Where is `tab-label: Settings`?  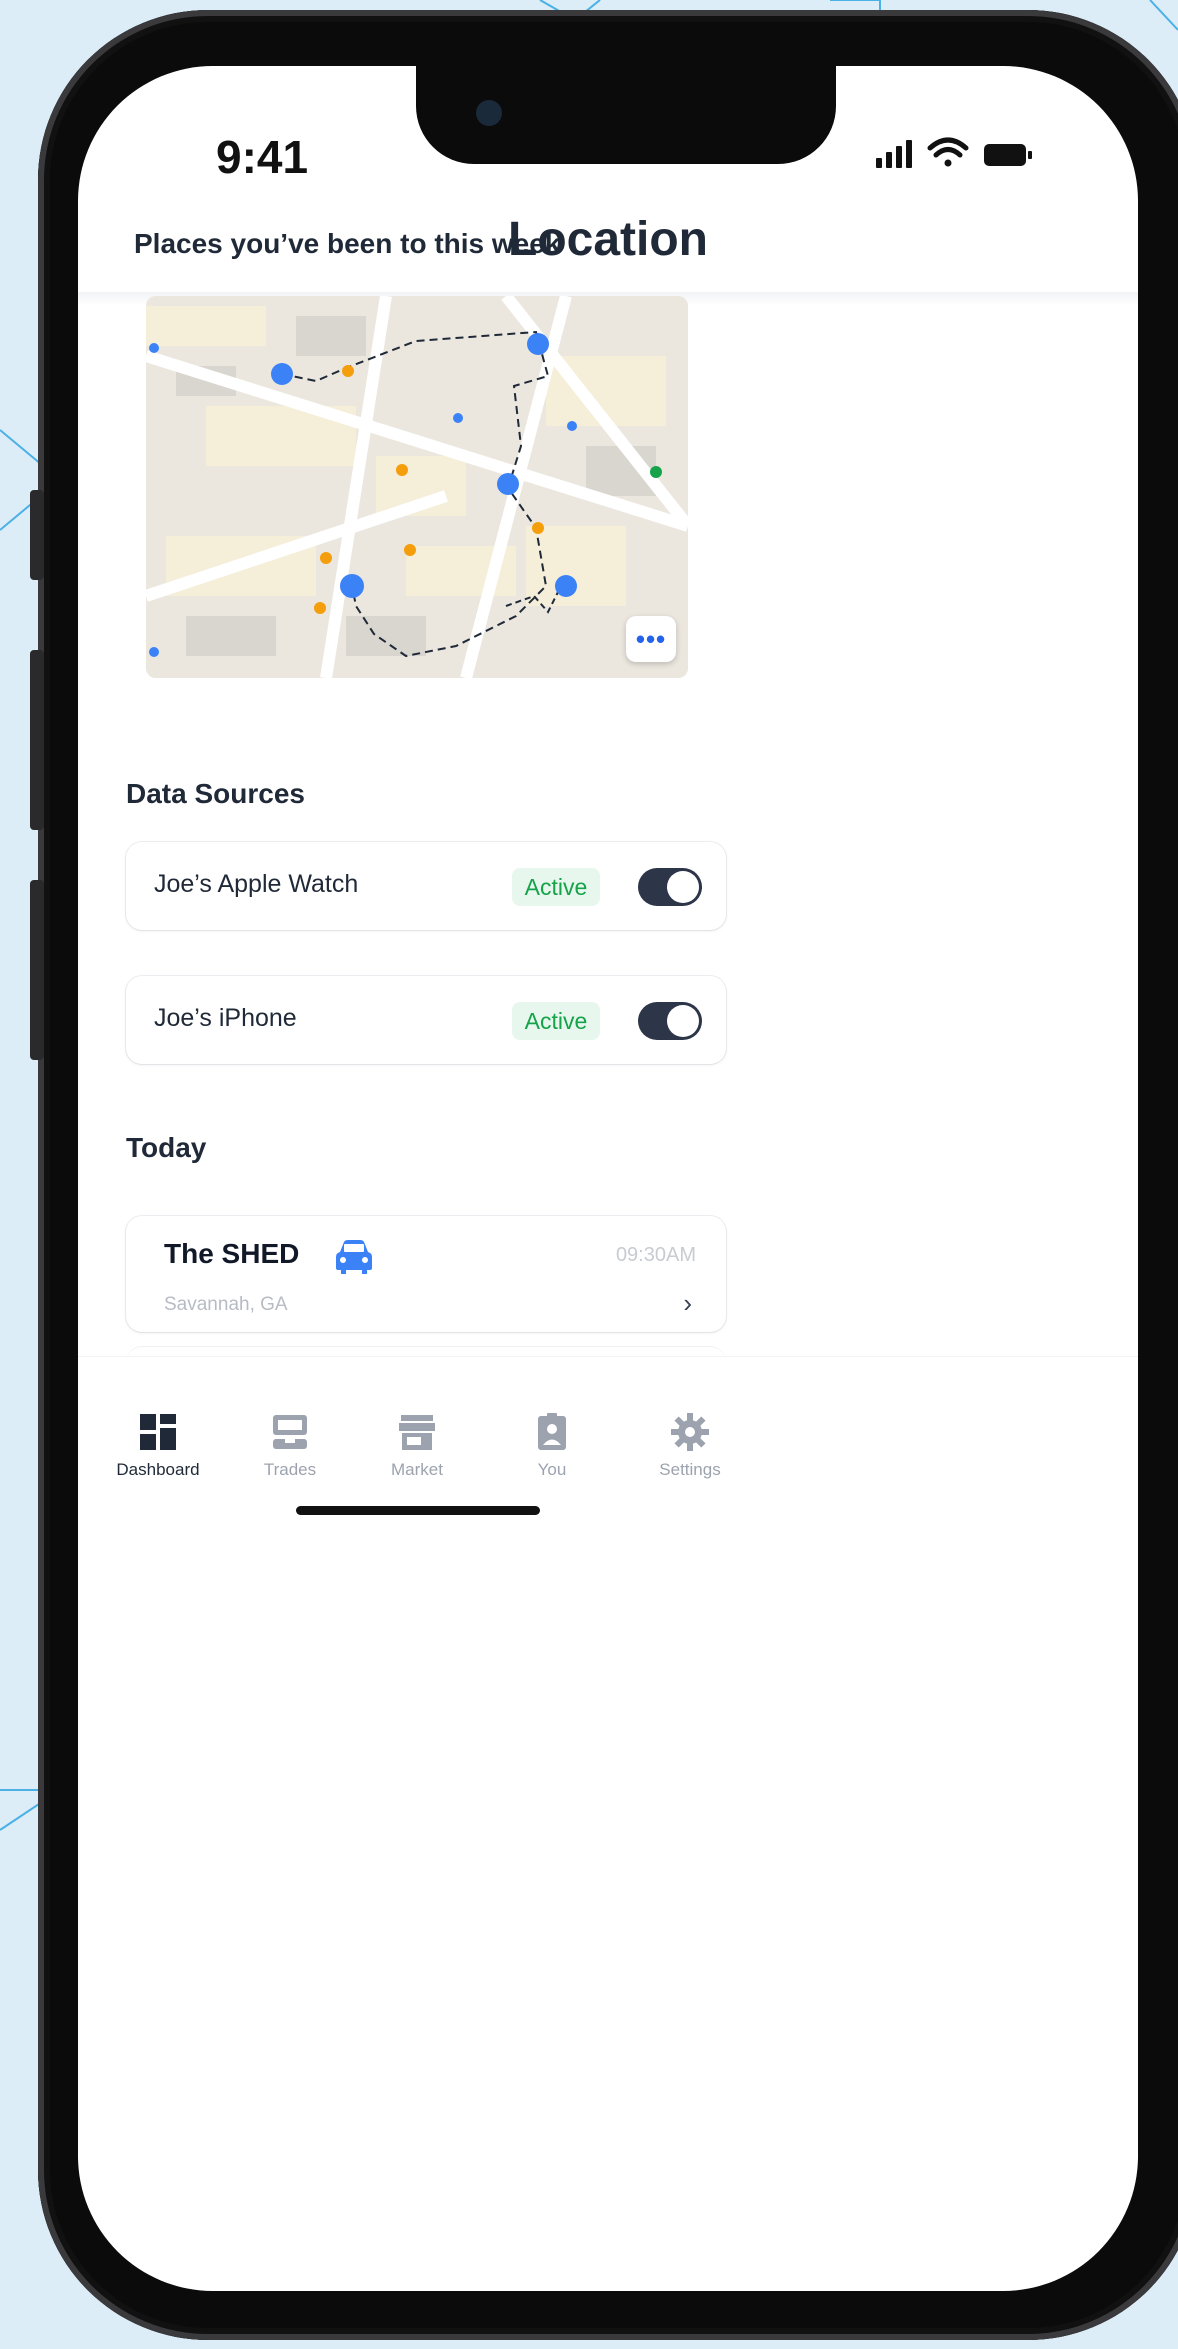 tab-label: Settings is located at coordinates (690, 1469).